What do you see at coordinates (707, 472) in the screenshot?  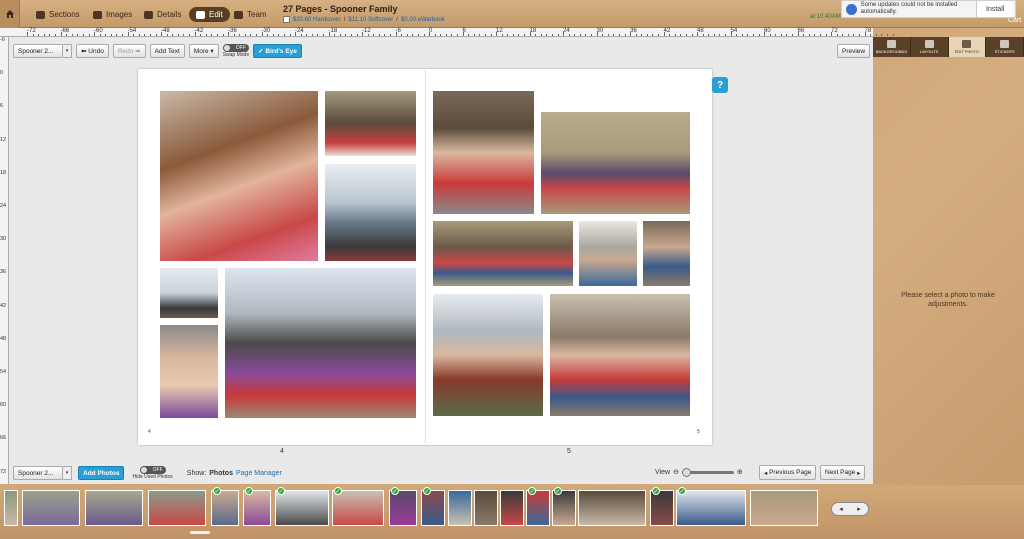 I see `zoom-slider` at bounding box center [707, 472].